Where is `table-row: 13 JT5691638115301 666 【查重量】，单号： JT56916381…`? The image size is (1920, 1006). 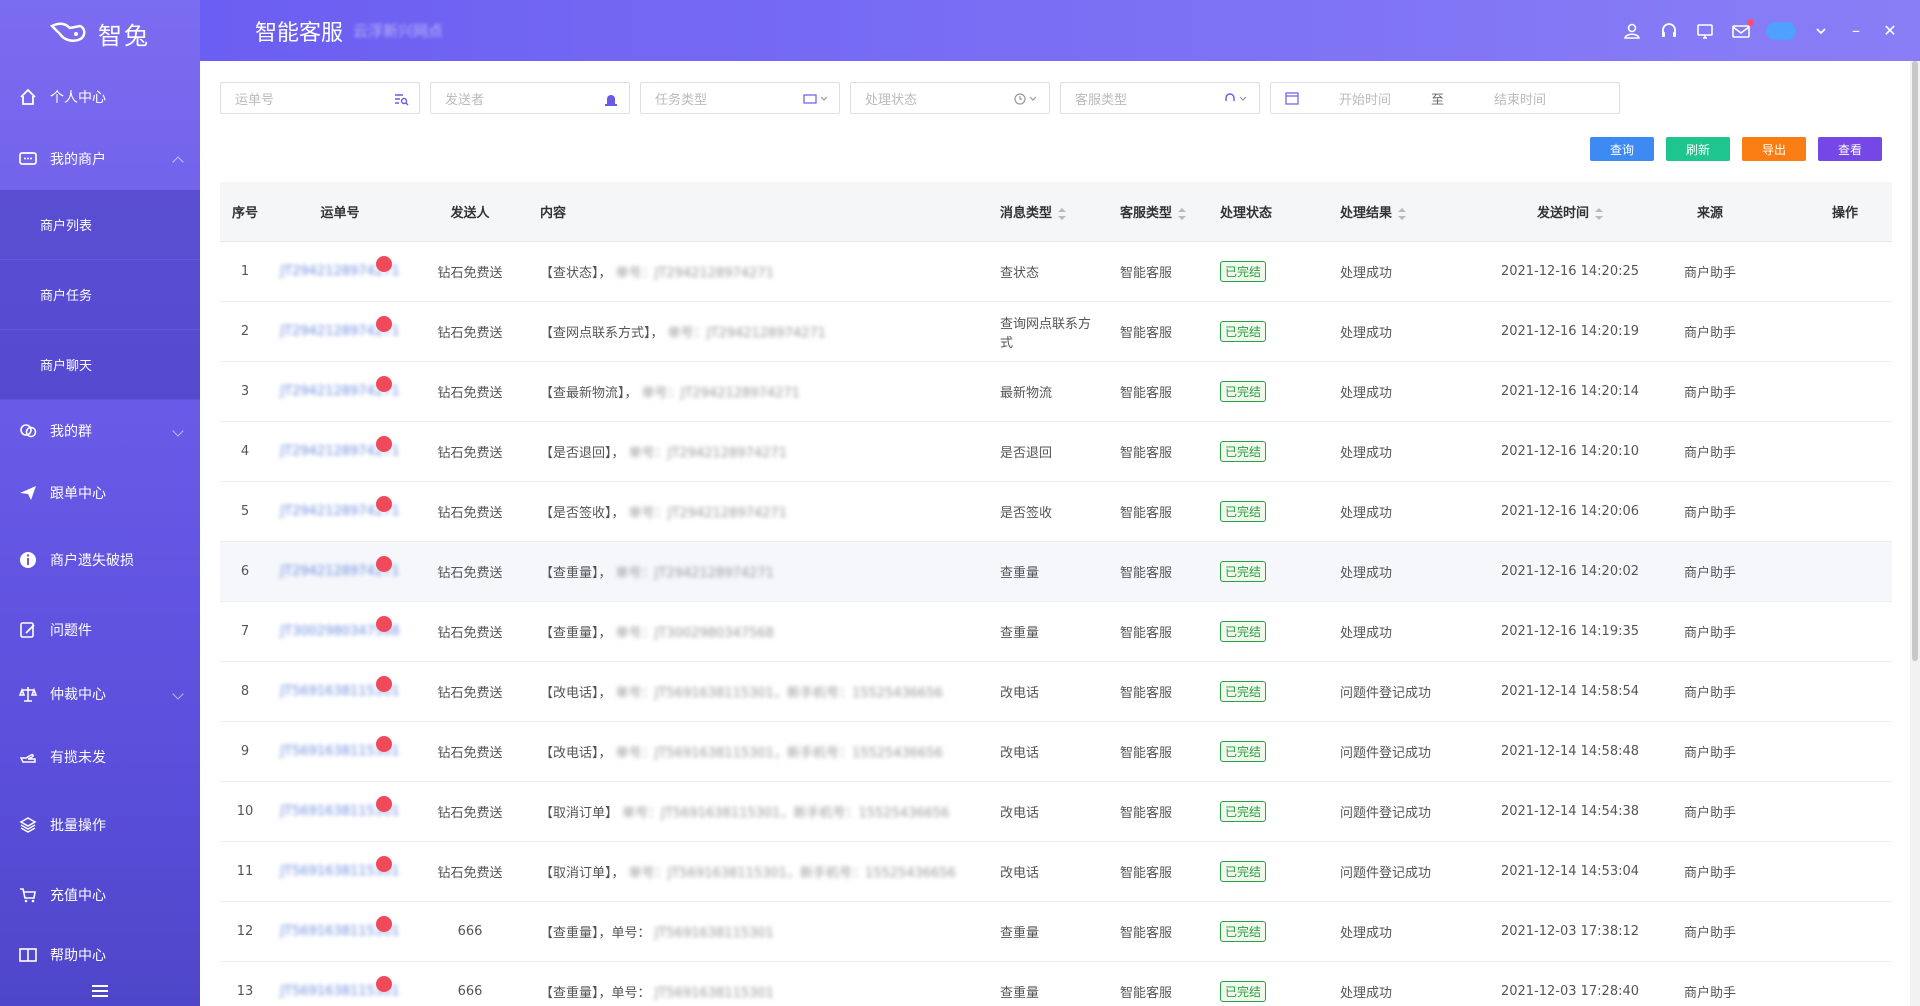 table-row: 13 JT5691638115301 666 【查重量】，单号： JT56916381… is located at coordinates (1056, 984).